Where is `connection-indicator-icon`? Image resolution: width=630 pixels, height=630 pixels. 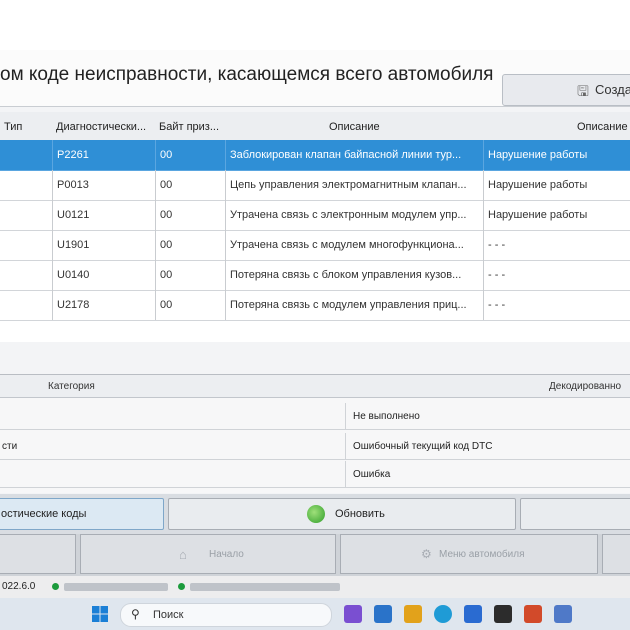 connection-indicator-icon is located at coordinates (181, 586).